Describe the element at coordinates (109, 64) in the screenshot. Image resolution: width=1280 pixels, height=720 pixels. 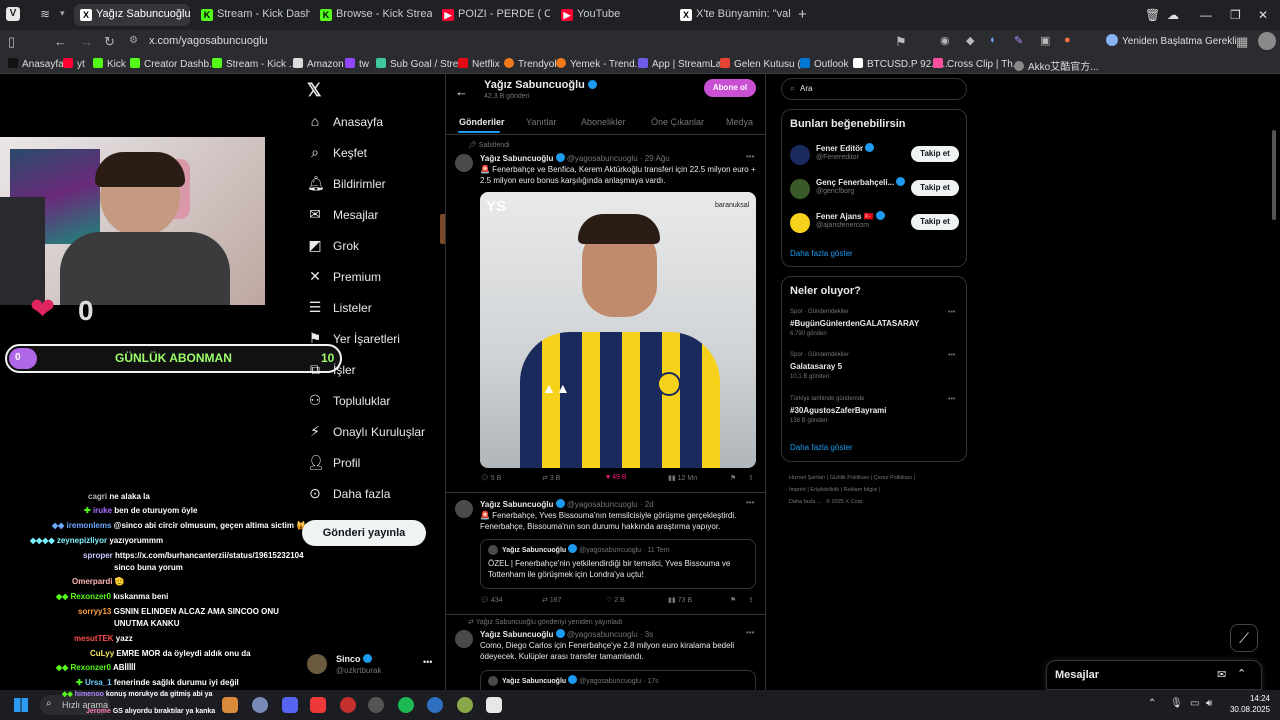
I see `bookmark-item: Kick` at that location.